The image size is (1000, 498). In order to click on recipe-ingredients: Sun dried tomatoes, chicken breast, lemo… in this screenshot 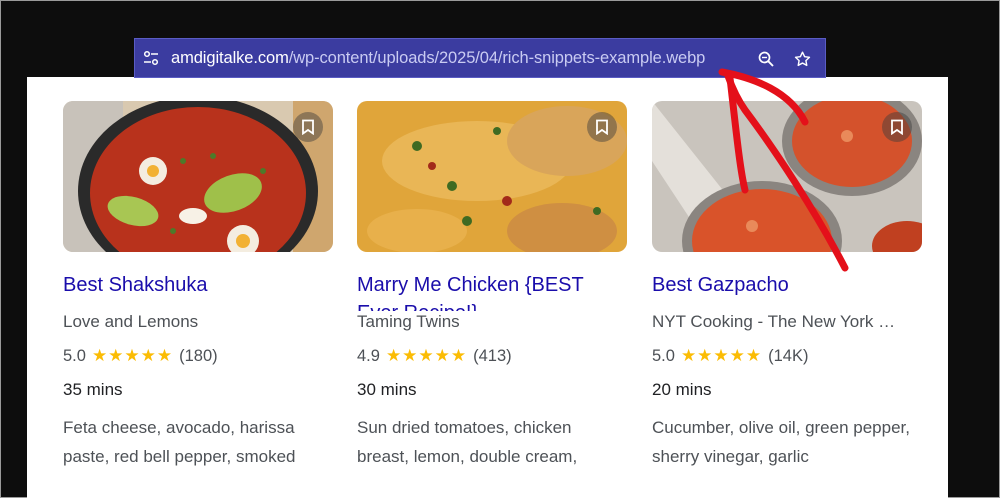, I will do `click(467, 442)`.